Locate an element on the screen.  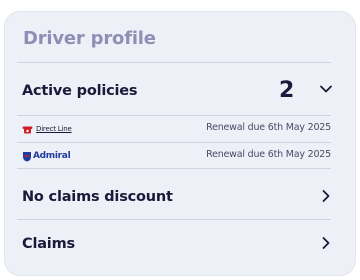
insurer-name: Direct Line is located at coordinates (54, 129).